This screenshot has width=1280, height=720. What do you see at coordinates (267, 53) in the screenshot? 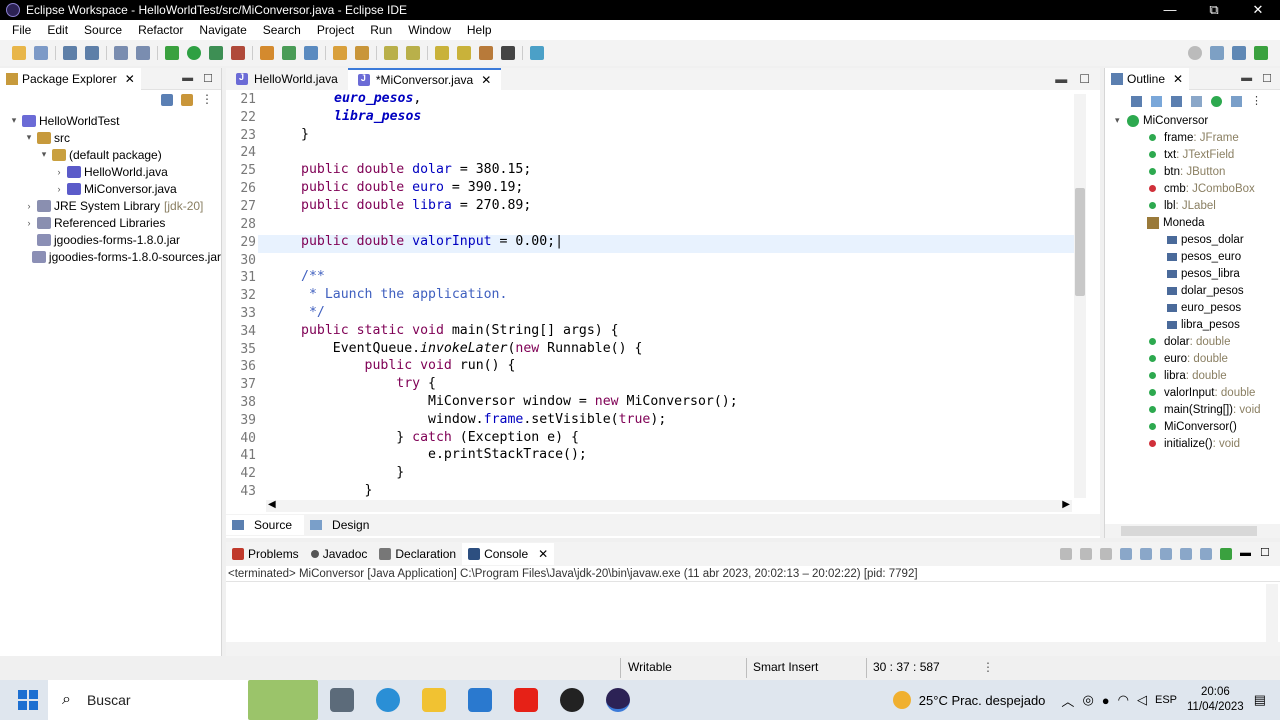
I see `new-java-project-icon` at bounding box center [267, 53].